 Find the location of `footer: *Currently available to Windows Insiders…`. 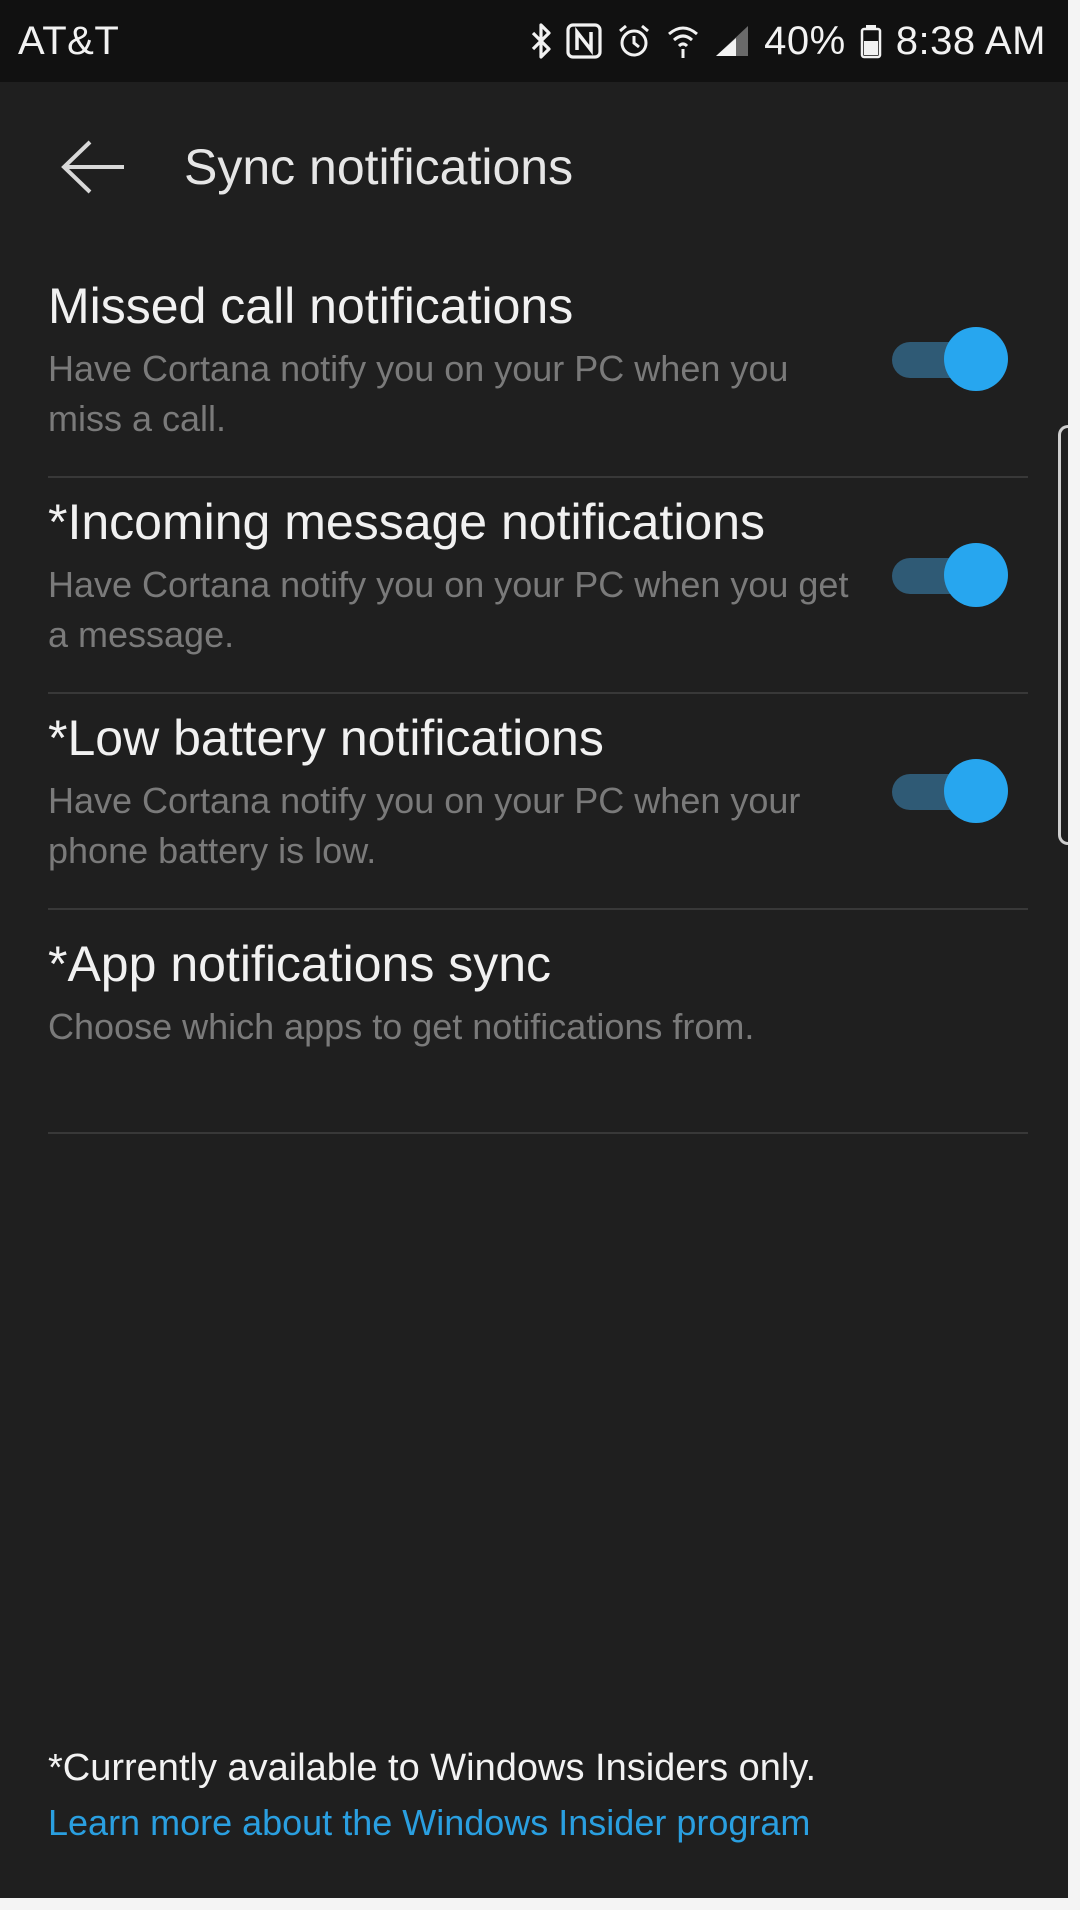

footer: *Currently available to Windows Insiders… is located at coordinates (538, 1794).